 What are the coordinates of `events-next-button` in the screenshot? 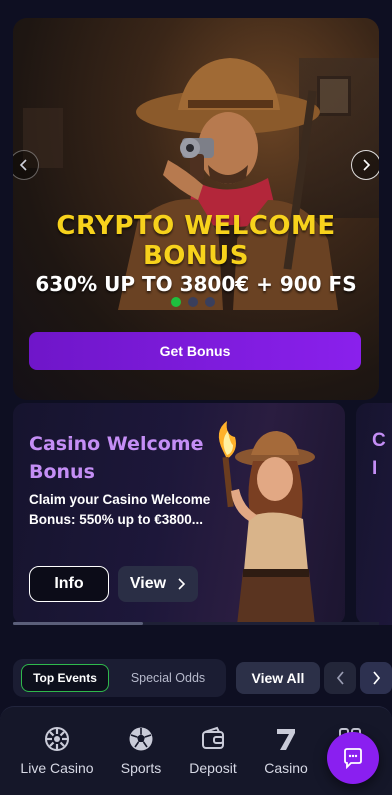 It's located at (376, 678).